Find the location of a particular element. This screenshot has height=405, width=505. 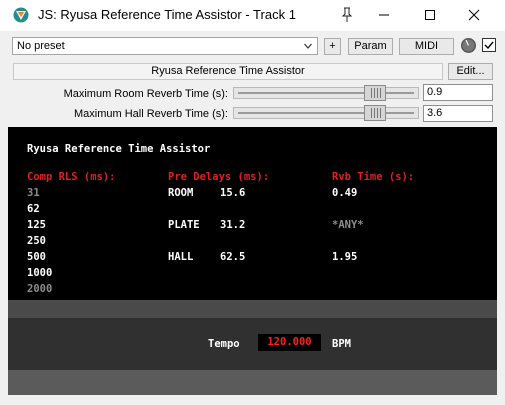

comp-value: 1000 is located at coordinates (40, 273).